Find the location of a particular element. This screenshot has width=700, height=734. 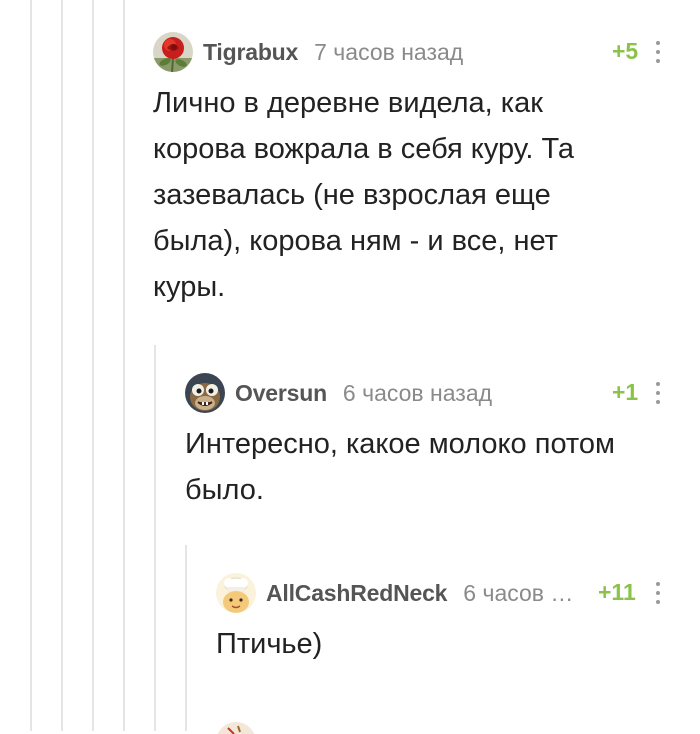

chef-avatar-icon is located at coordinates (236, 593).